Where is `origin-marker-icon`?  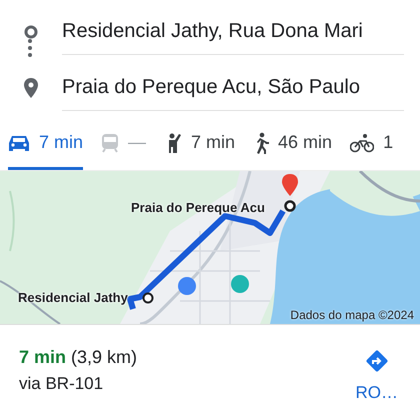 origin-marker-icon is located at coordinates (148, 298).